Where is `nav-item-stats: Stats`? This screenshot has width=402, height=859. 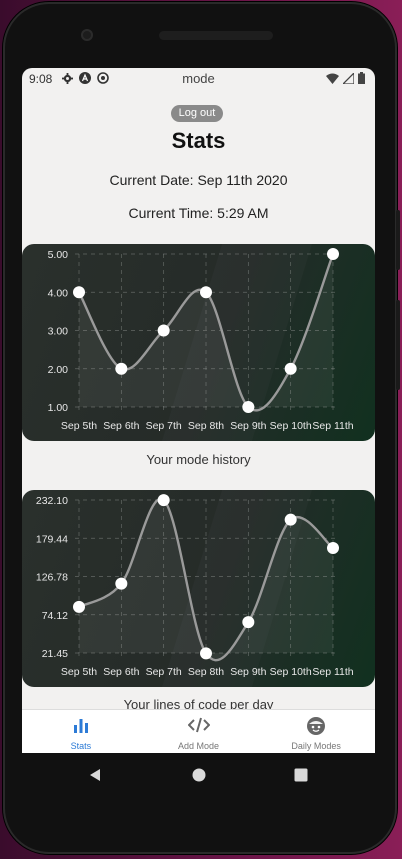
nav-item-stats: Stats is located at coordinates (81, 731).